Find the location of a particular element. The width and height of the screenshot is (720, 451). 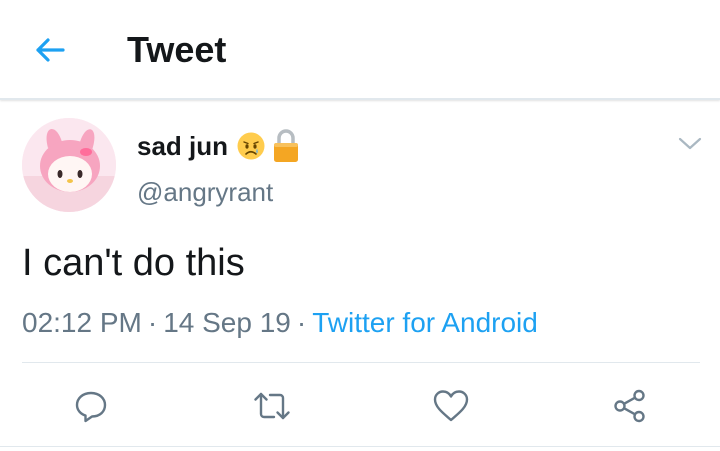

back-button is located at coordinates (50, 50).